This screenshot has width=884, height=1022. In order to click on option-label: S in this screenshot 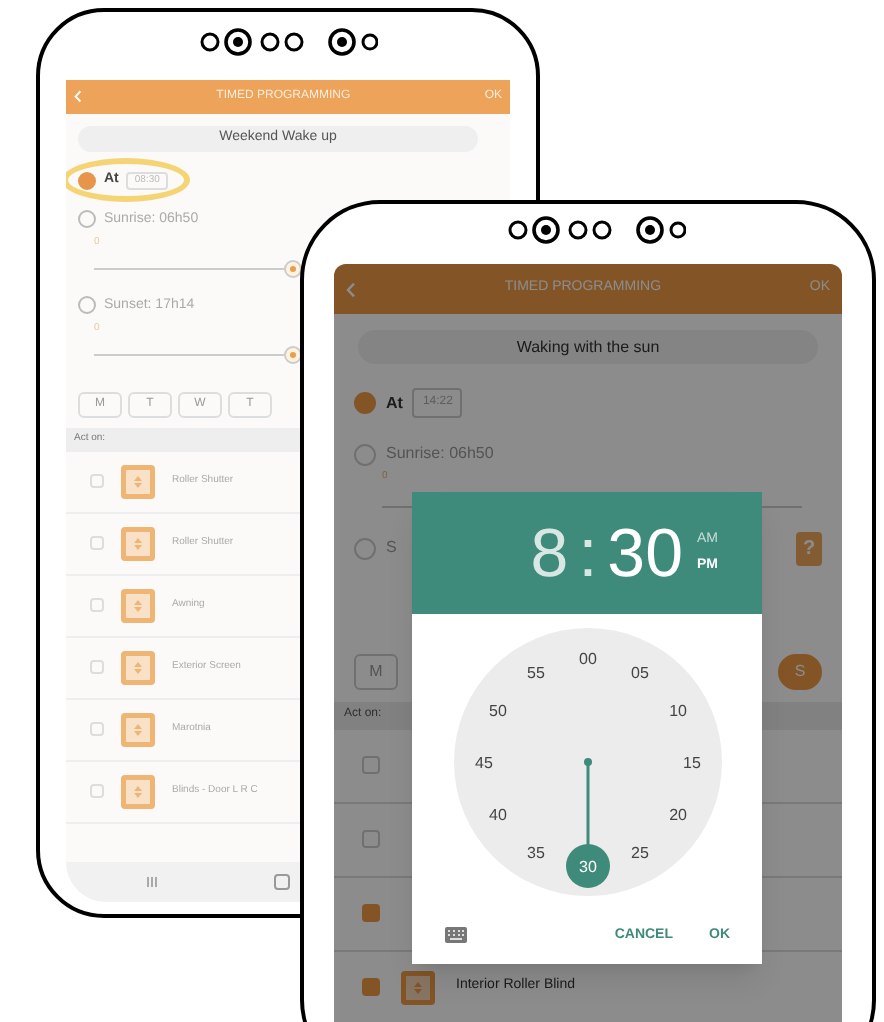, I will do `click(391, 548)`.